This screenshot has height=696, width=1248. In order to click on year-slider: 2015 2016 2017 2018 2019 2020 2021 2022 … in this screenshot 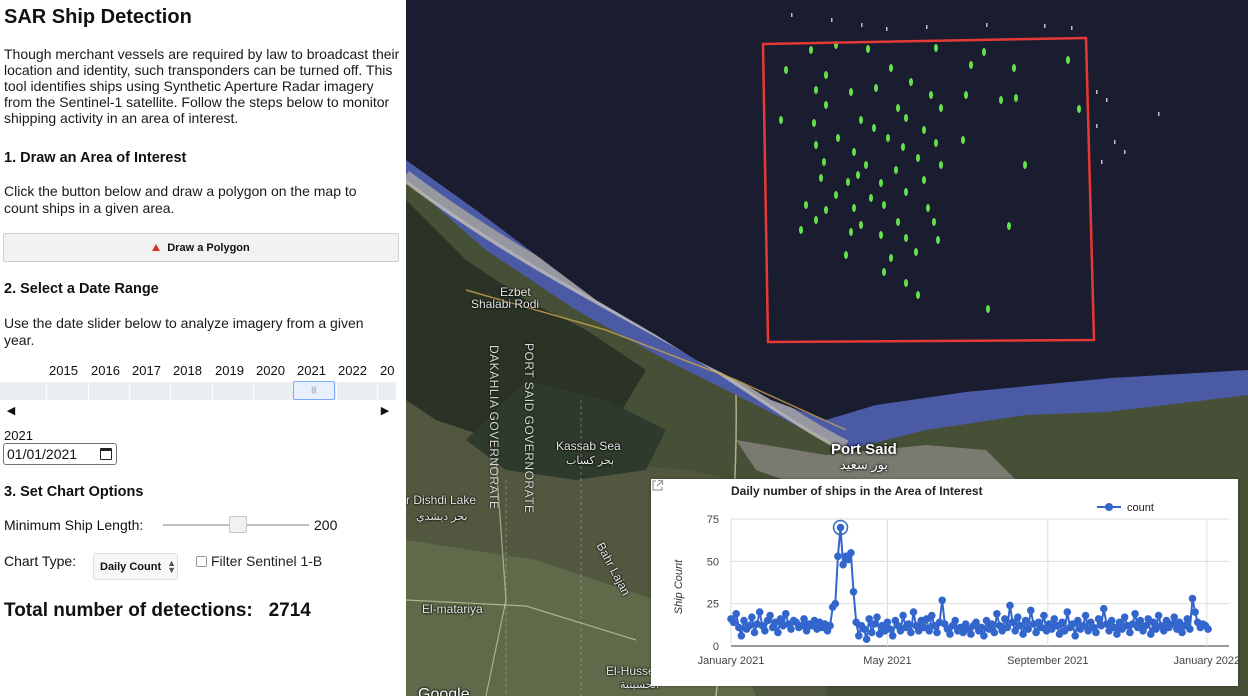, I will do `click(198, 382)`.